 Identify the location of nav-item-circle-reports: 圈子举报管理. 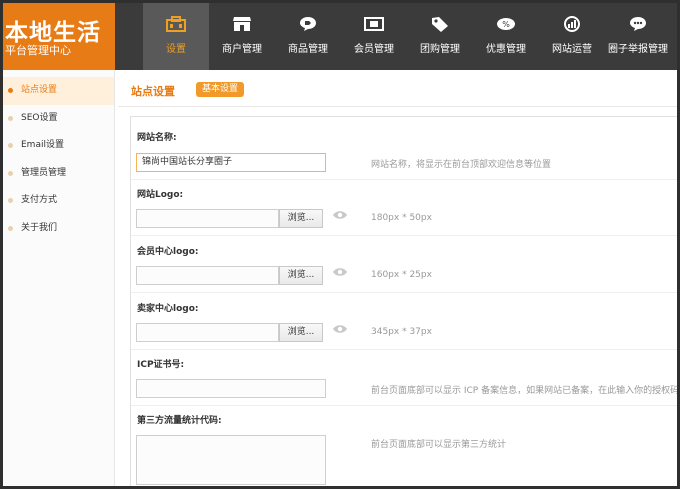
(638, 36).